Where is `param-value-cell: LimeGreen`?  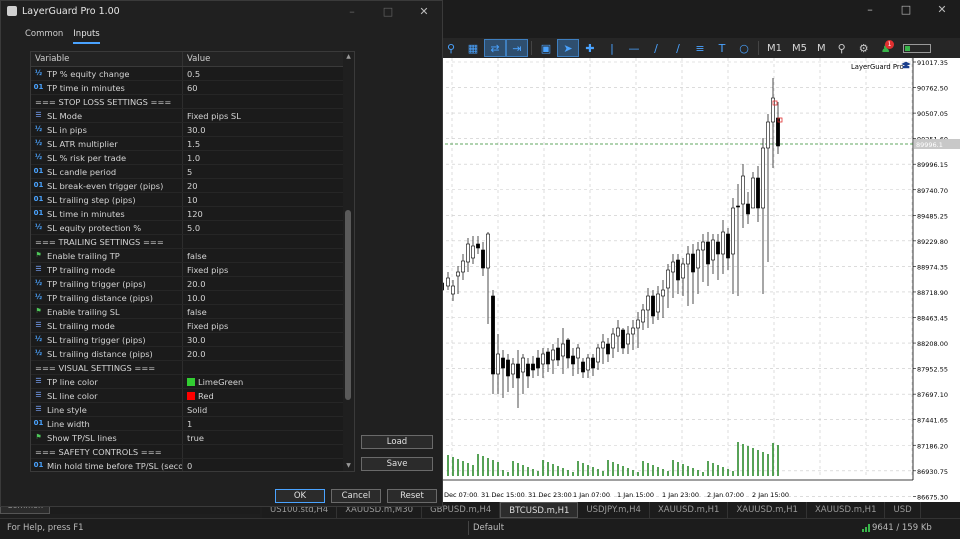
param-value-cell: LimeGreen is located at coordinates (262, 381).